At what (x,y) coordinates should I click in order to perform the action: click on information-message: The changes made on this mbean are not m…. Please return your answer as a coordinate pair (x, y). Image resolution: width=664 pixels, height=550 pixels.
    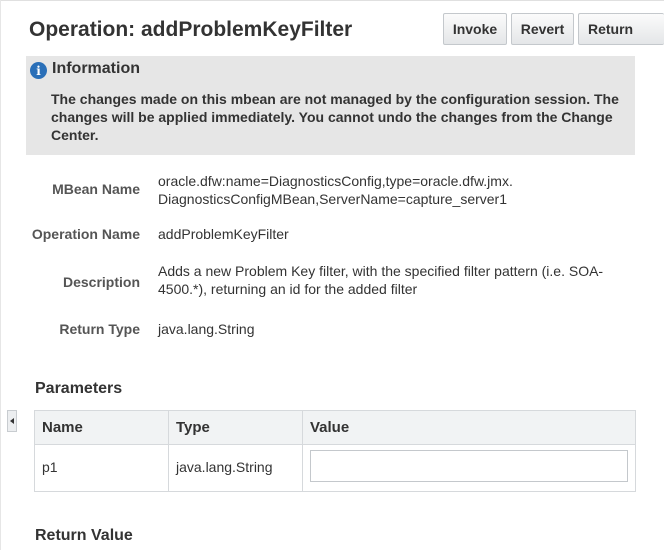
    Looking at the image, I should click on (335, 117).